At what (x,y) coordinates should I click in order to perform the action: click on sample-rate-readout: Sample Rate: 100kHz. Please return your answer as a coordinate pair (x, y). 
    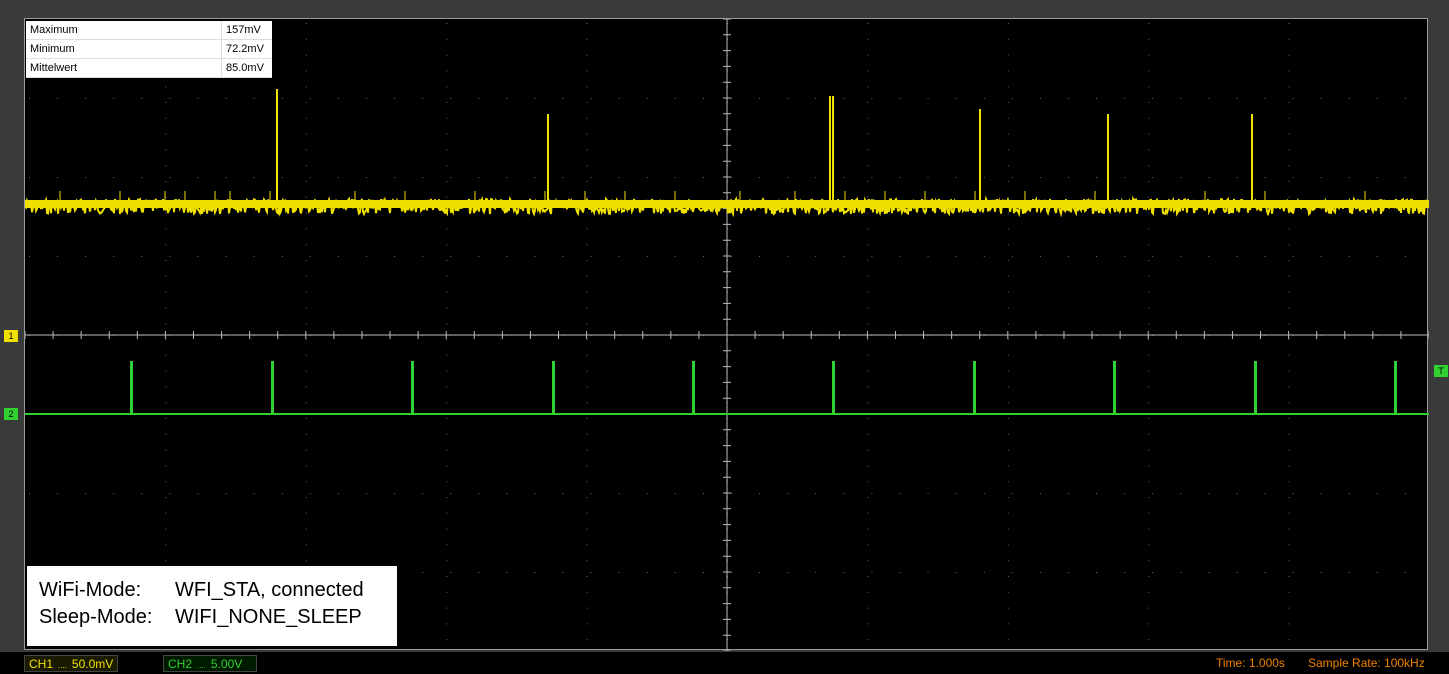
    Looking at the image, I should click on (1366, 663).